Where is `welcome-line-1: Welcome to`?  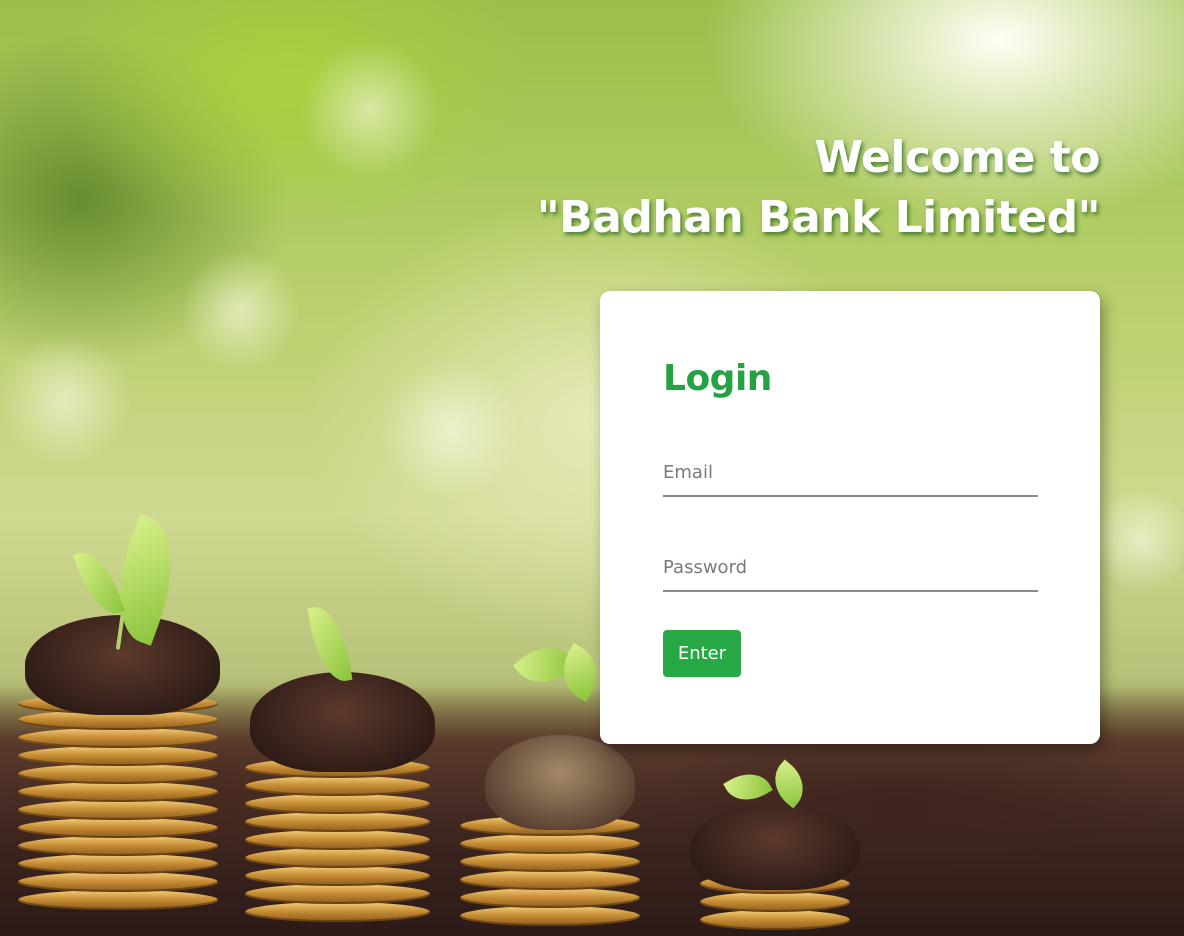 welcome-line-1: Welcome to is located at coordinates (957, 157).